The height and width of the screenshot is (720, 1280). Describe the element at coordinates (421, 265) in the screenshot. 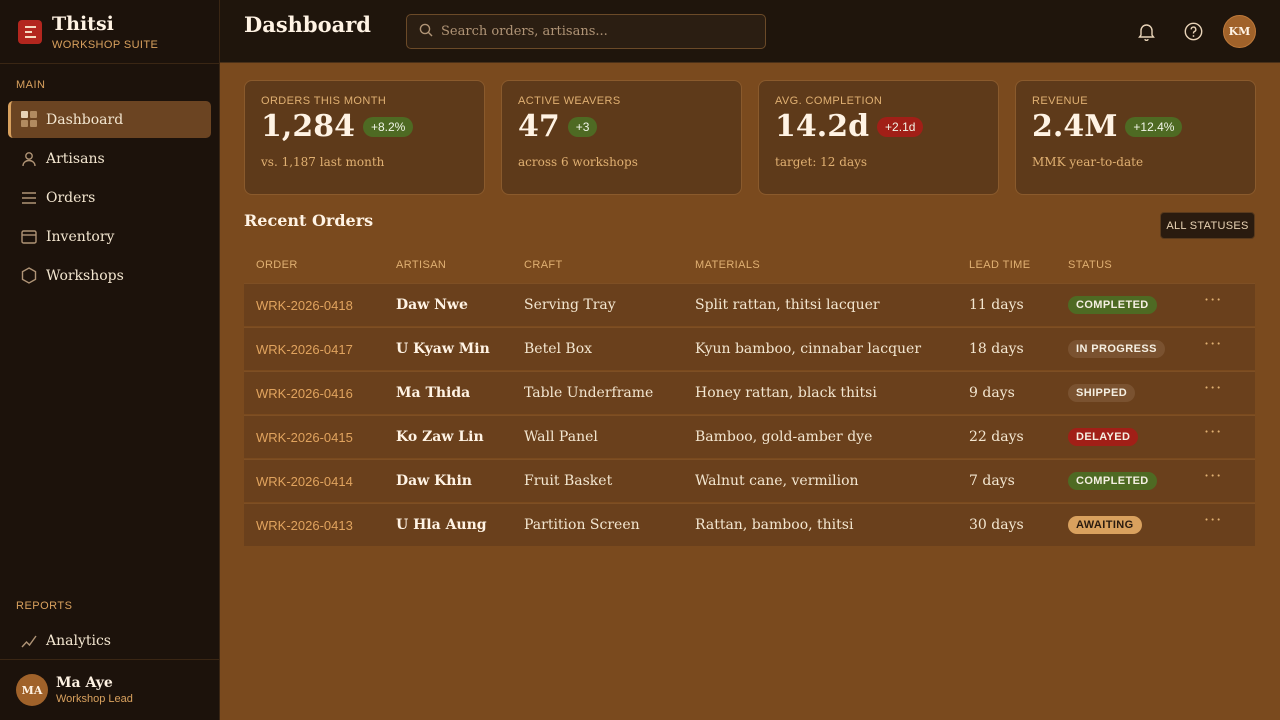

I see `column-header-artisan: ARTISAN` at that location.